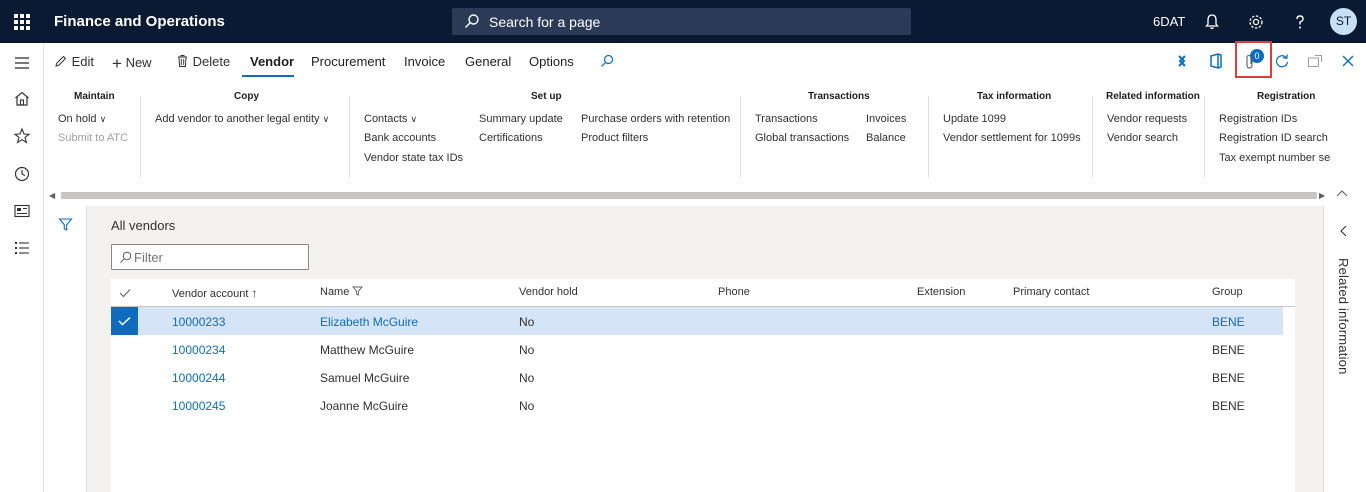  What do you see at coordinates (1273, 138) in the screenshot?
I see `registration-id-search-button: Registration ID search` at bounding box center [1273, 138].